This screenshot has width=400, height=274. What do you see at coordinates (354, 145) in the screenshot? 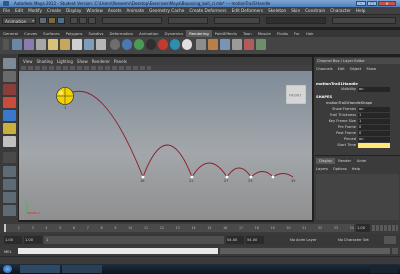
I see `attr-row-start-time: Start Time` at bounding box center [354, 145].